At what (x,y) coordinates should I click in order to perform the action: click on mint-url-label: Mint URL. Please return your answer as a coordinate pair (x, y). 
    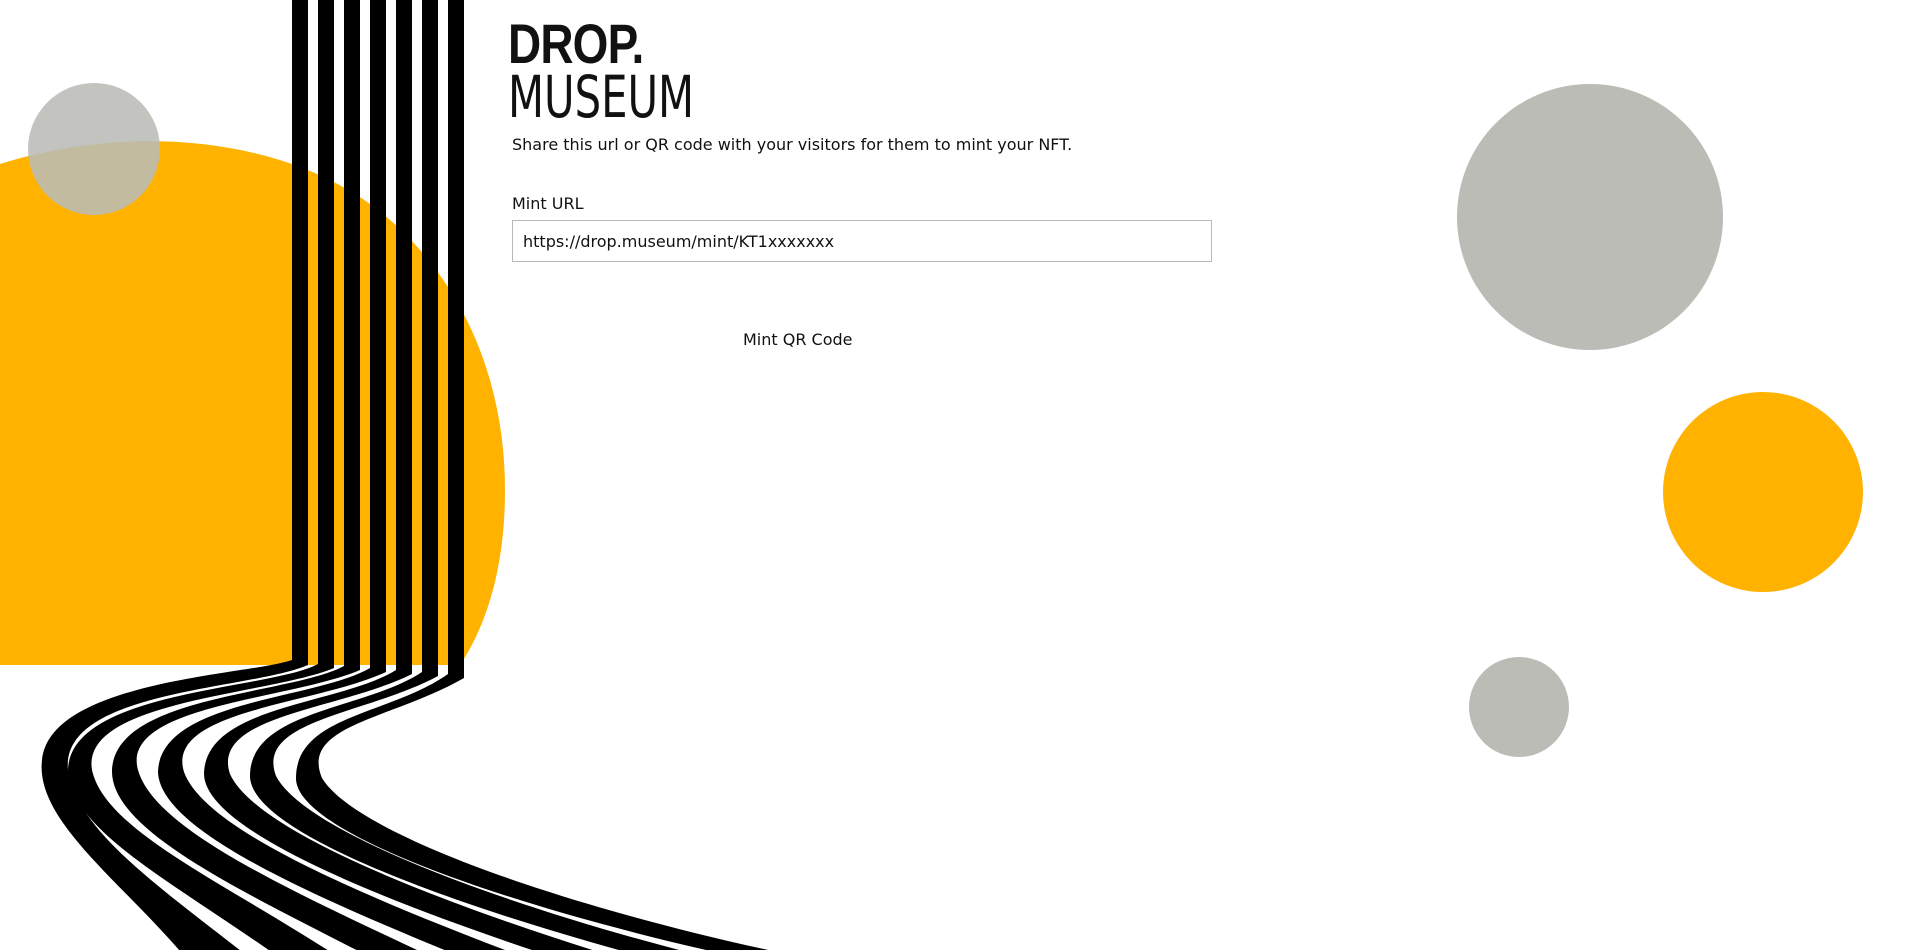
    Looking at the image, I should click on (548, 203).